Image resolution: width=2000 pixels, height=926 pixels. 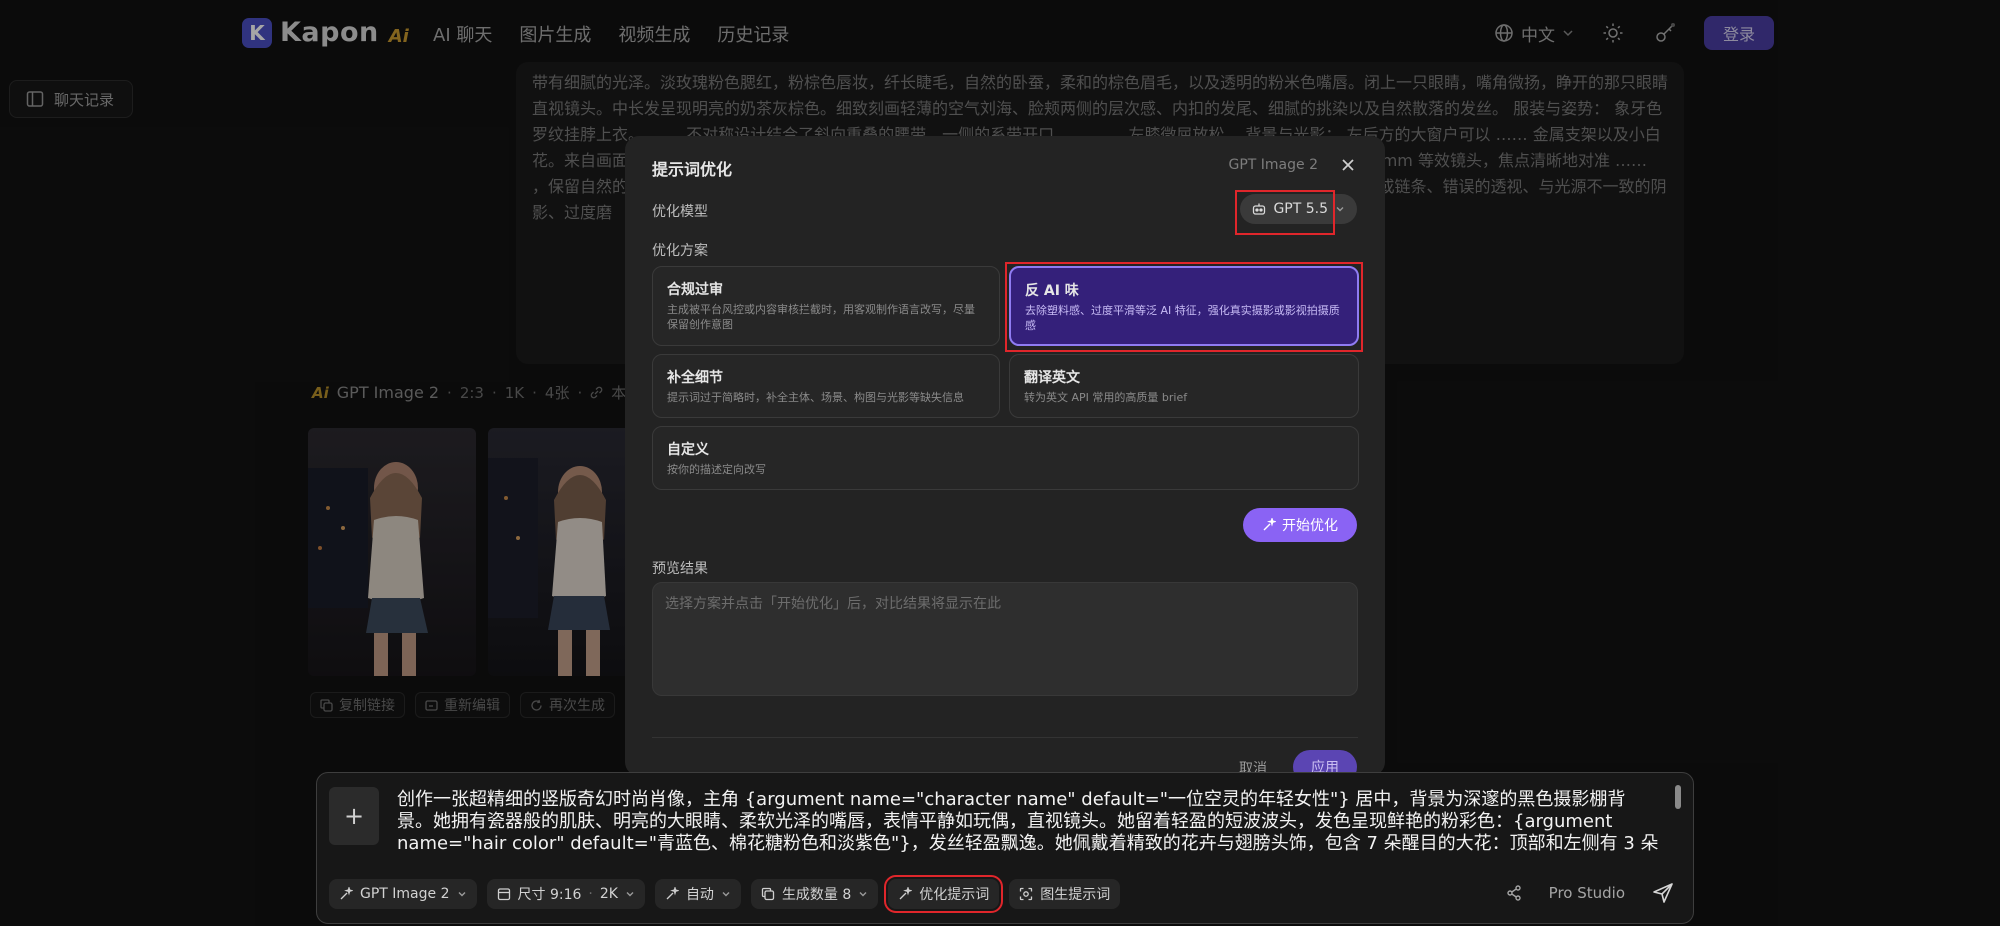 I want to click on optimize-model-label: 优化模型, so click(x=680, y=212).